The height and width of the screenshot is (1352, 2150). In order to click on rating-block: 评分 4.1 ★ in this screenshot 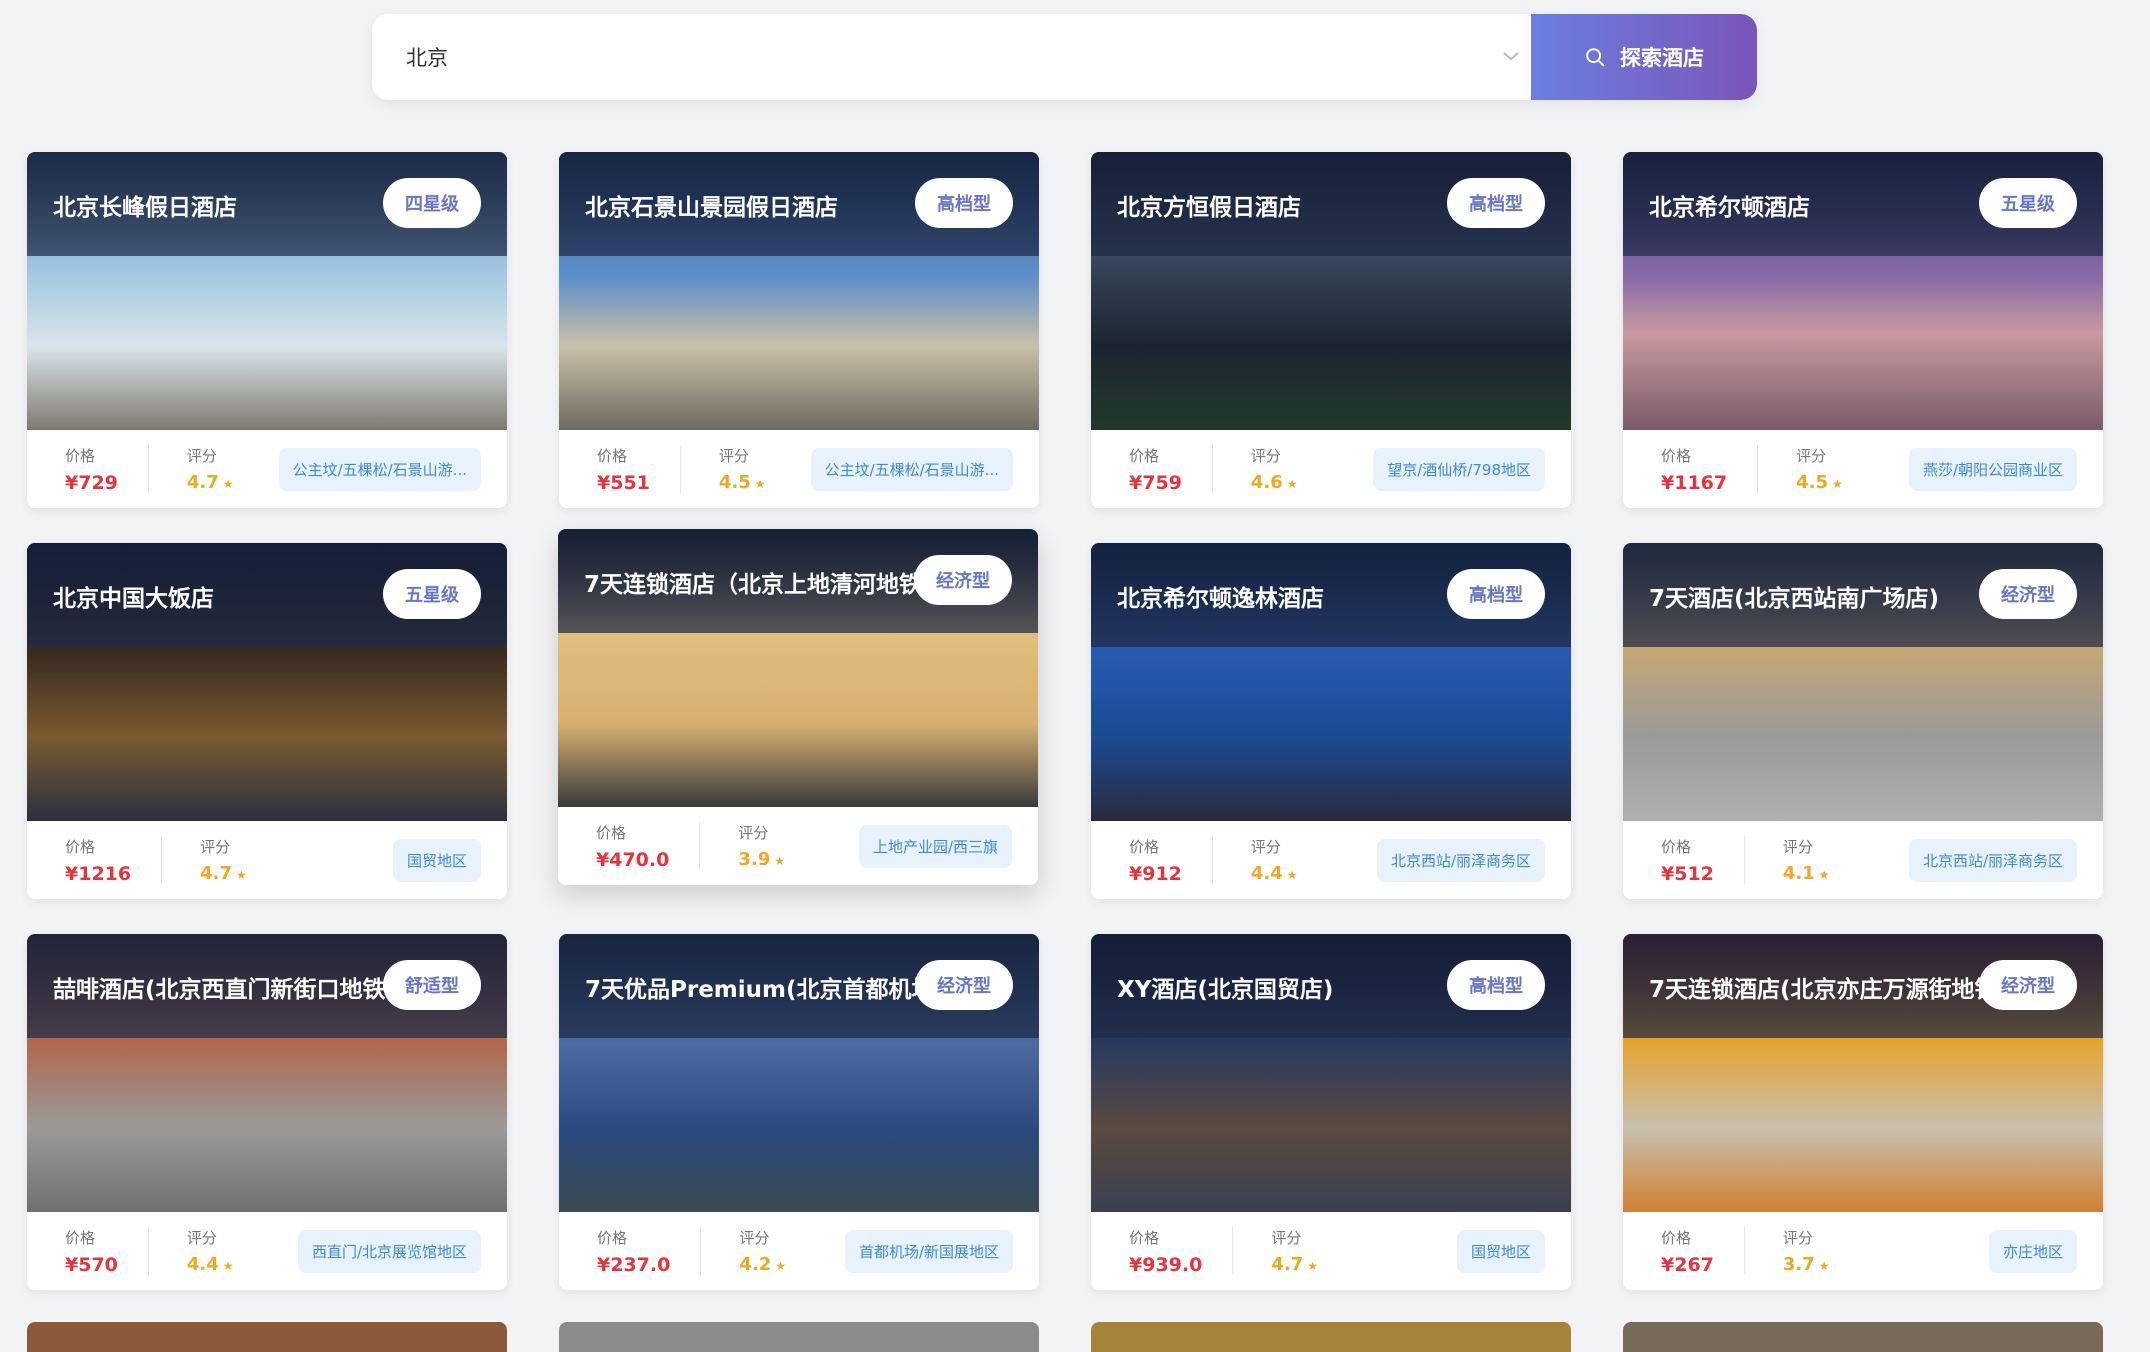, I will do `click(1787, 860)`.